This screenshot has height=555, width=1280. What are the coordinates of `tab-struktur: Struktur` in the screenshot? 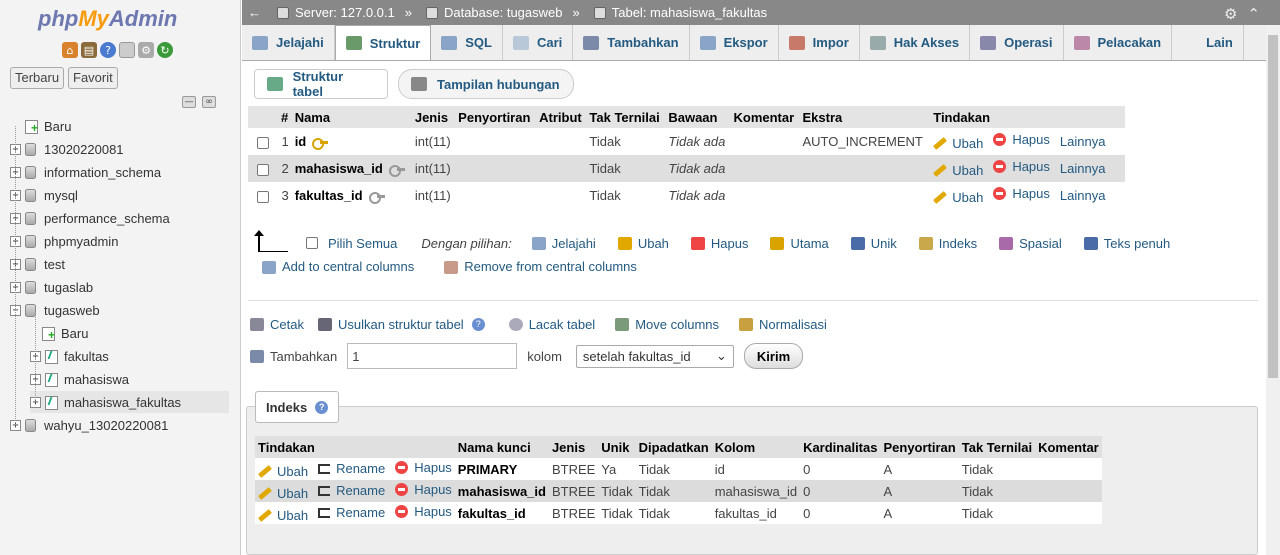 It's located at (383, 42).